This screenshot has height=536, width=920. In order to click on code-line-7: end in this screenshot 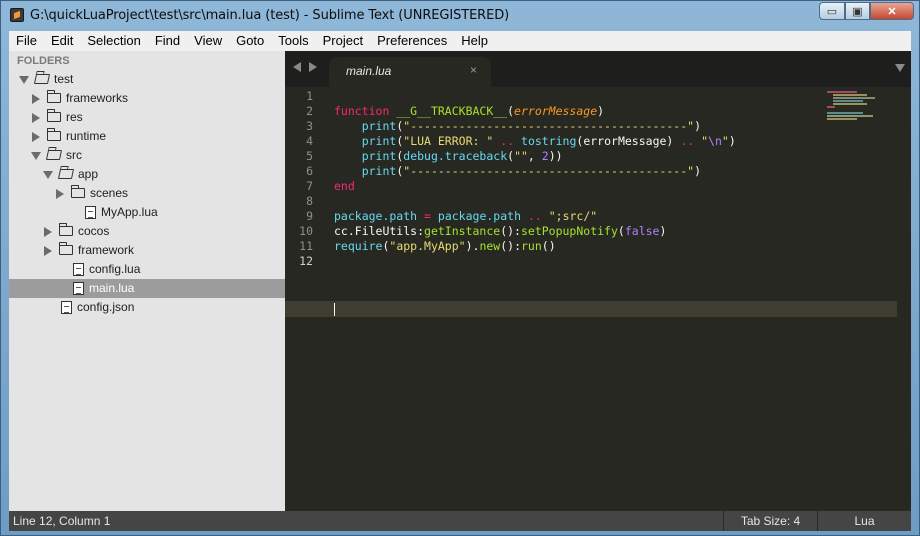, I will do `click(344, 186)`.